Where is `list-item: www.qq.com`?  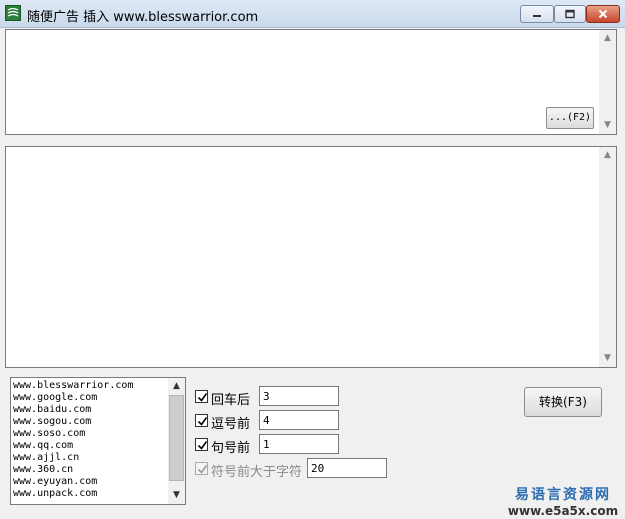
list-item: www.qq.com is located at coordinates (73, 446).